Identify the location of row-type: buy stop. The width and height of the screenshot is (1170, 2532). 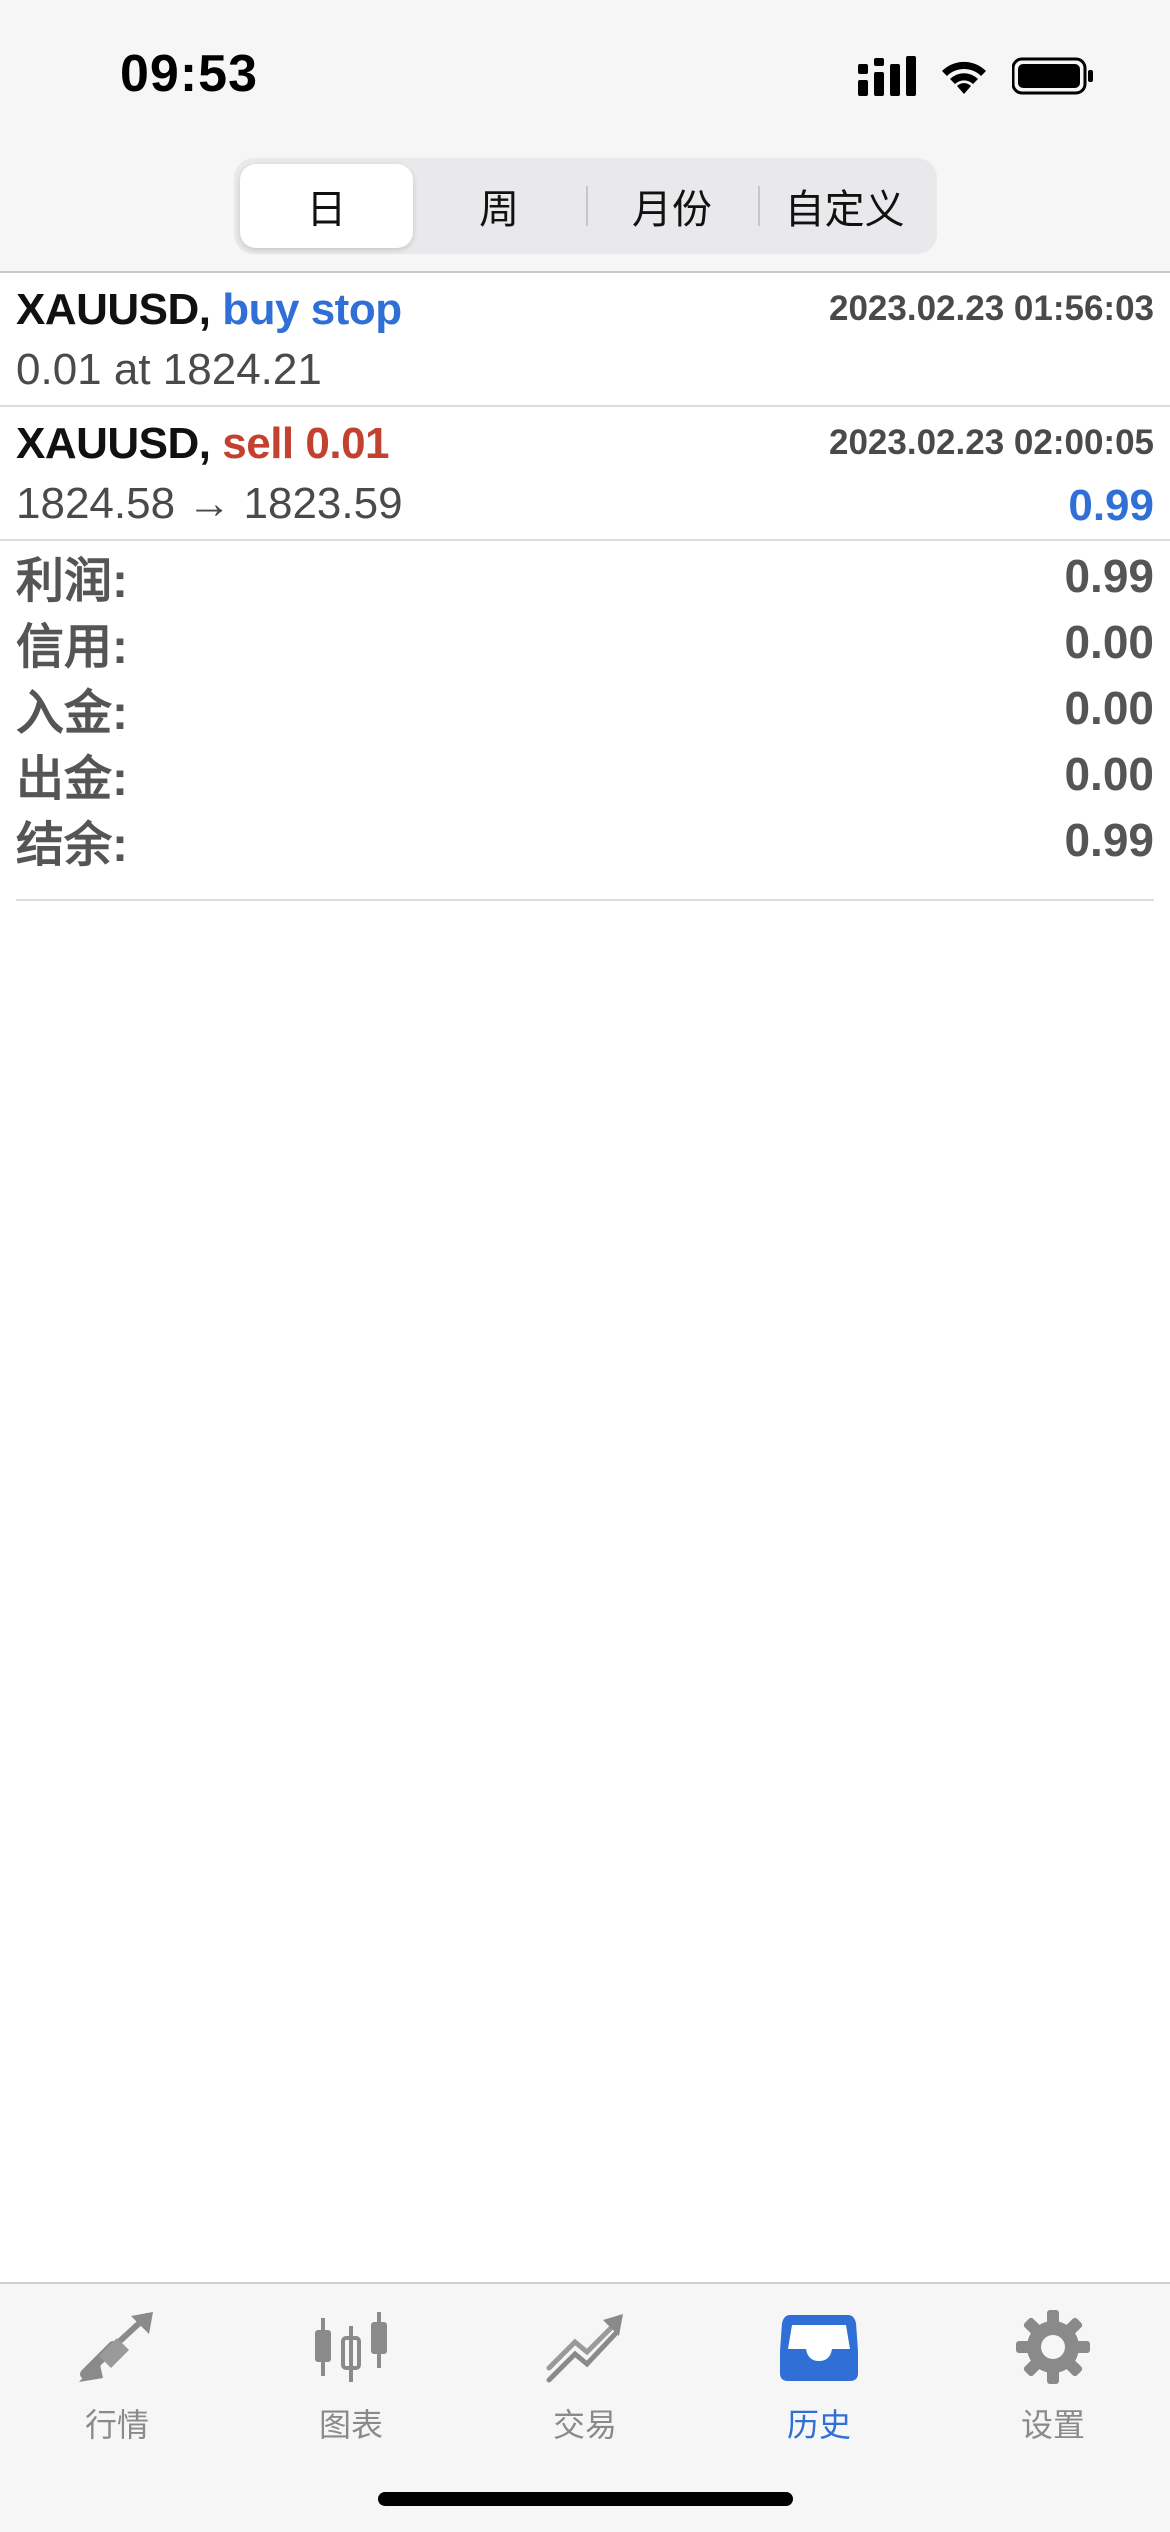
(312, 309).